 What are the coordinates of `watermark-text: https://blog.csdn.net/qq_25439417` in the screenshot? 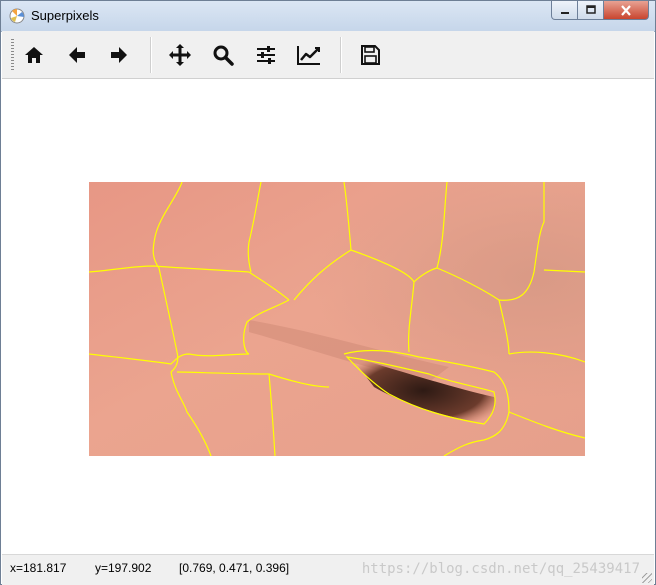 It's located at (500, 569).